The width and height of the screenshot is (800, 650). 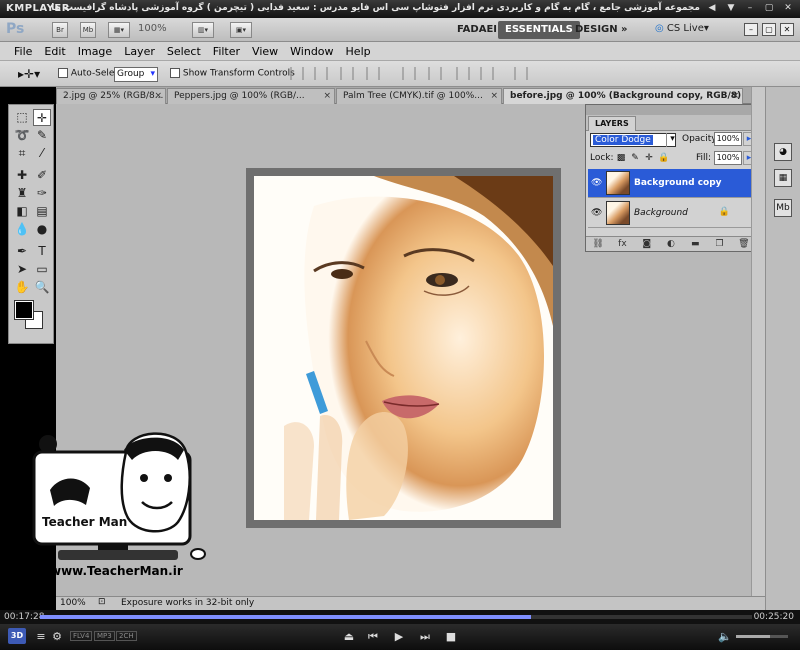 I want to click on lock-position-icon: ✛, so click(x=649, y=158).